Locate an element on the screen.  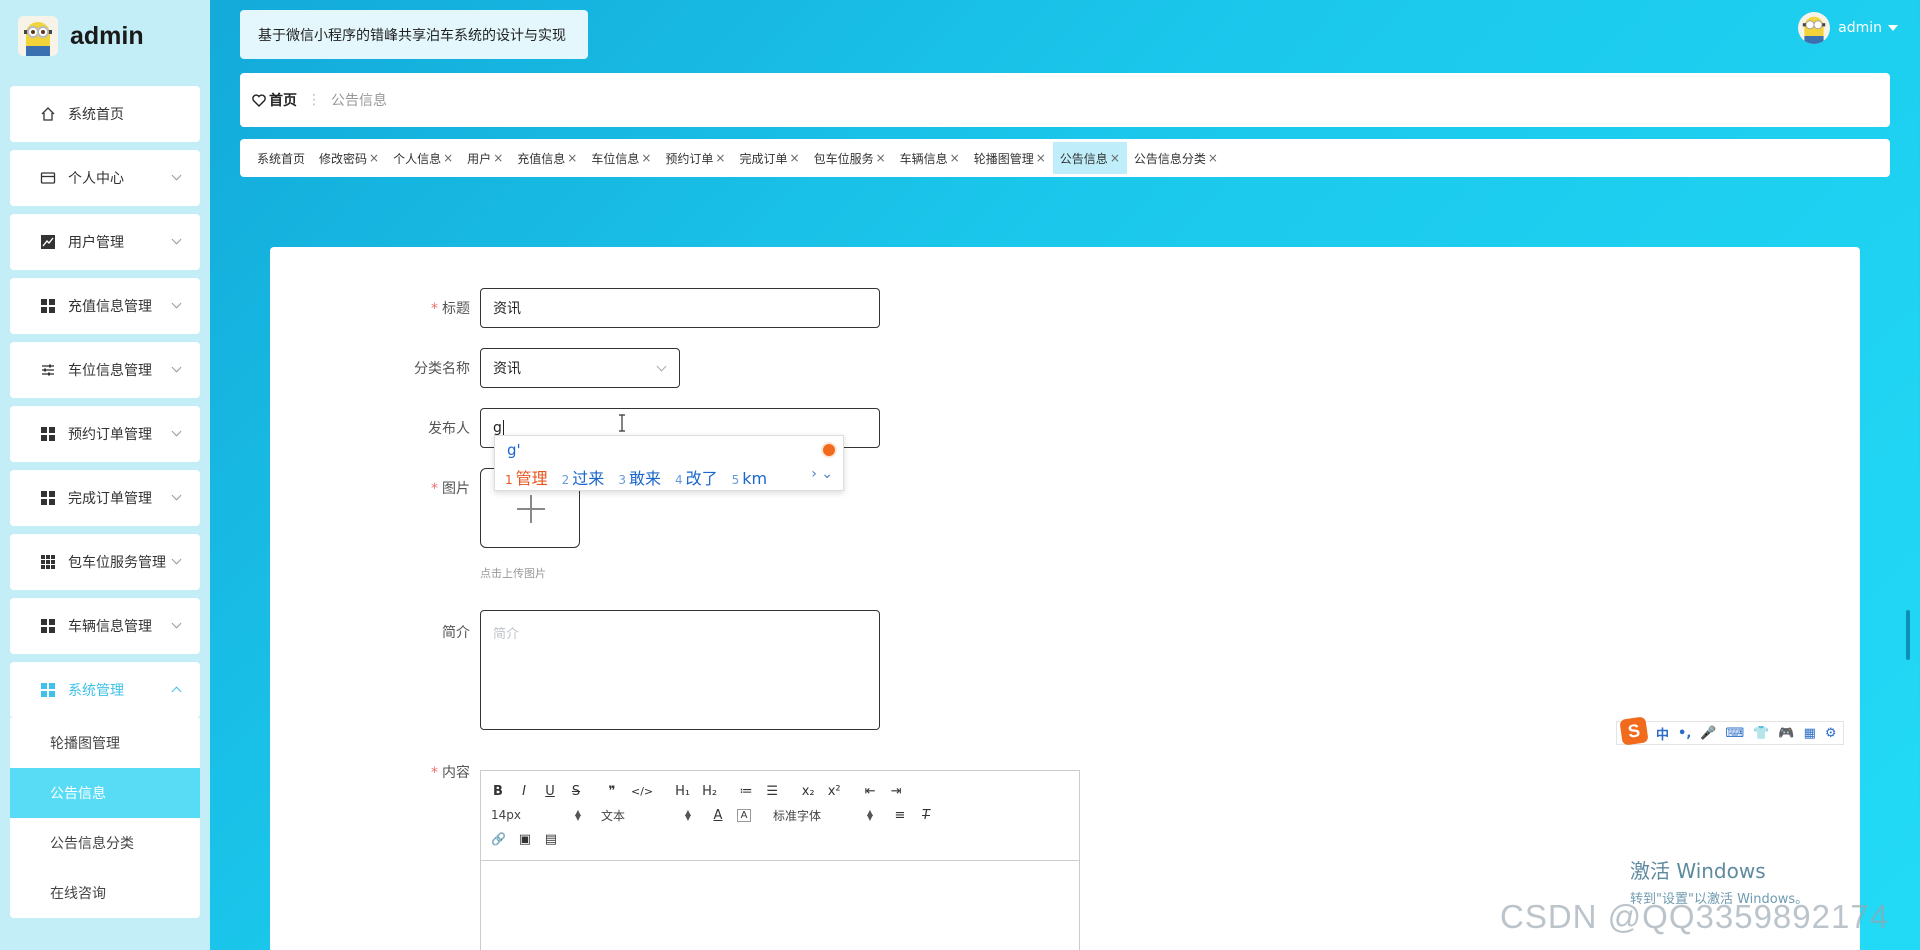
image-icon: ▣ is located at coordinates (525, 839).